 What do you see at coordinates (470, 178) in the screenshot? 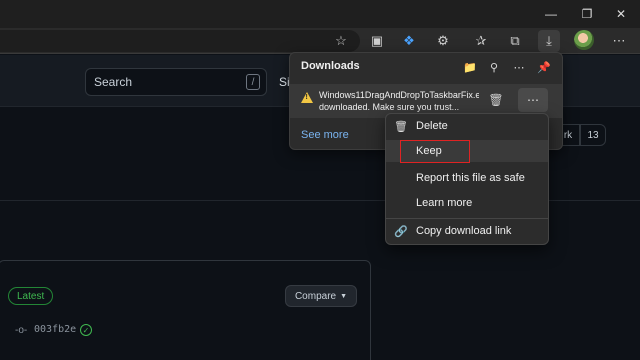
I see `menu-item-label: Report this file as safe` at bounding box center [470, 178].